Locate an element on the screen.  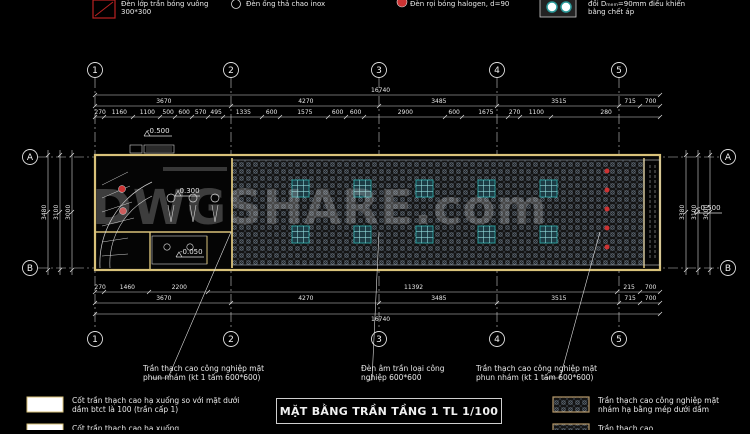
side-dimension-right: 3380 is located at coordinates (682, 212).